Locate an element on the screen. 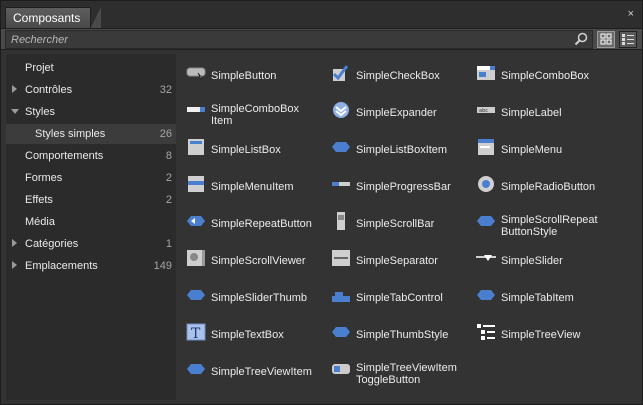 Image resolution: width=643 pixels, height=405 pixels. listbox-icon is located at coordinates (196, 147).